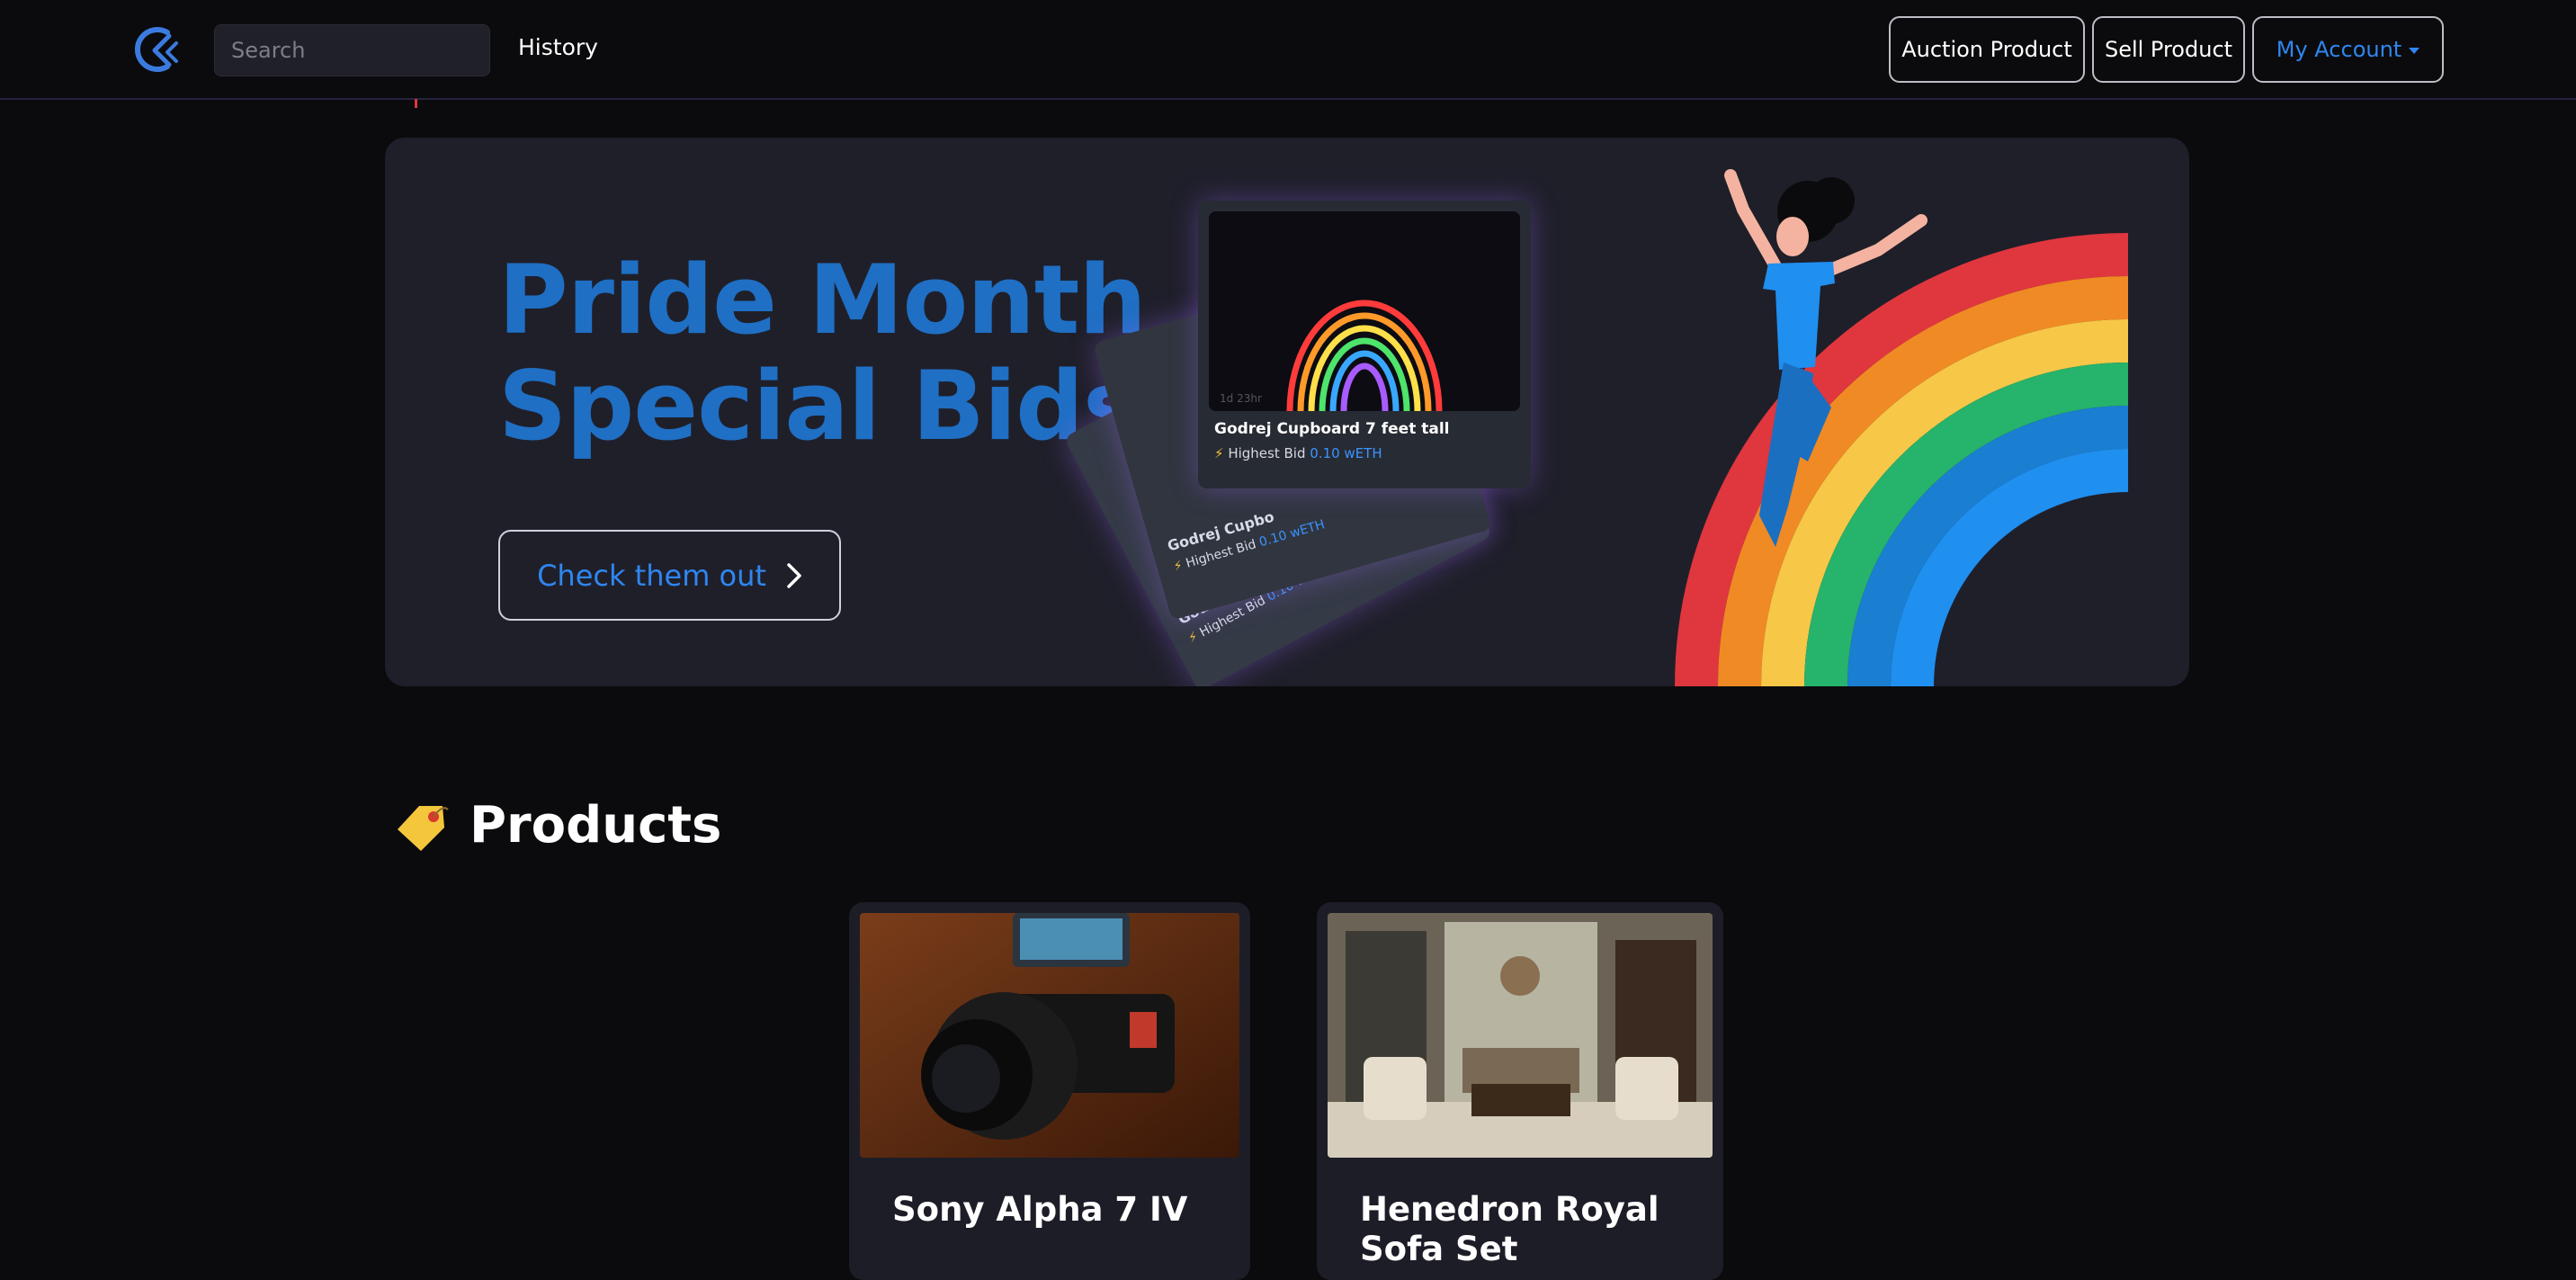 The image size is (2576, 1280). Describe the element at coordinates (1049, 1035) in the screenshot. I see `product-image-camera` at that location.